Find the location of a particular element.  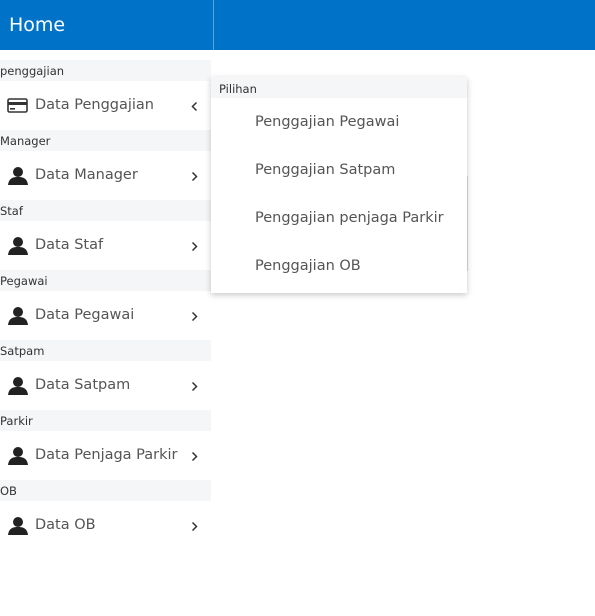

sidebar-item-data-penggajian: Data Penggajian is located at coordinates (105, 105).